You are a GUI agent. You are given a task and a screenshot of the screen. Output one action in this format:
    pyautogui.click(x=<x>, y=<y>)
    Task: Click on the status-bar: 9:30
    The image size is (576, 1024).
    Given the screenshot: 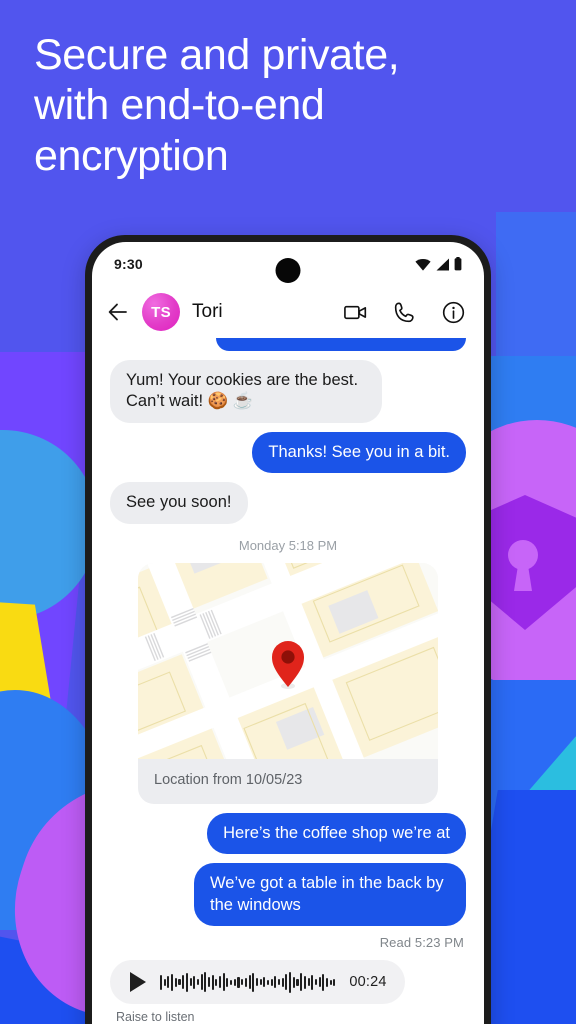 What is the action you would take?
    pyautogui.click(x=288, y=264)
    